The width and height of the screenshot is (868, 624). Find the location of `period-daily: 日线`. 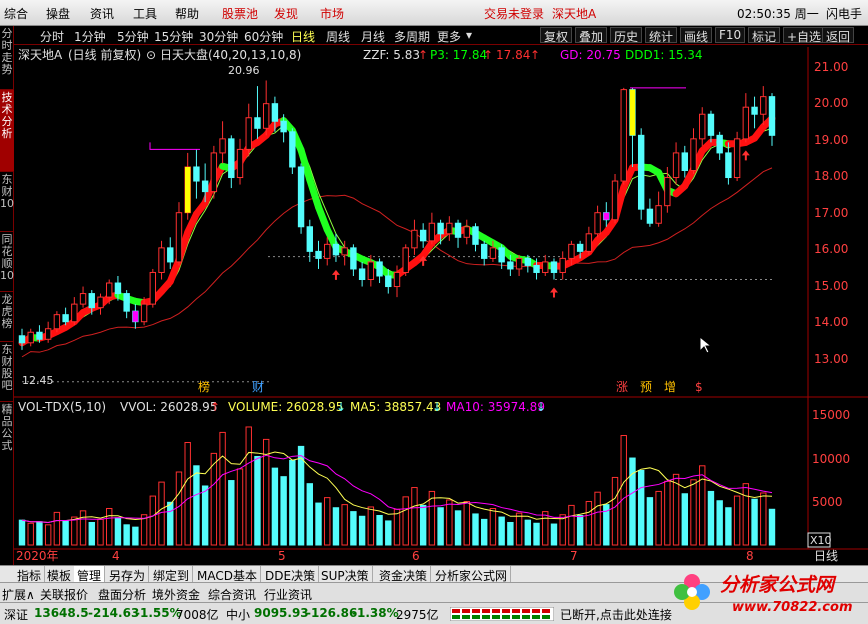

period-daily: 日线 is located at coordinates (303, 36).